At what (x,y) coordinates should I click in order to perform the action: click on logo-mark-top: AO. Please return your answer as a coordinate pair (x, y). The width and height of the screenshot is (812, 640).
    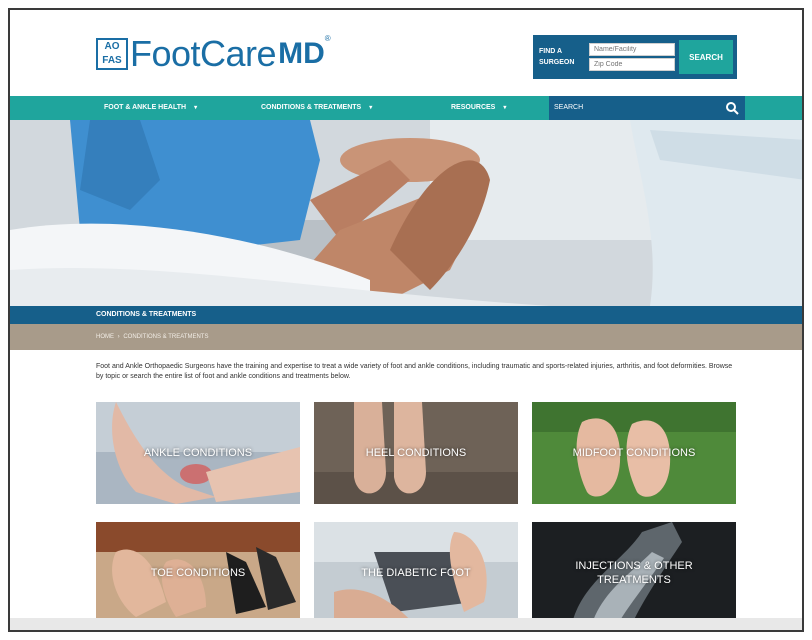
    Looking at the image, I should click on (112, 46).